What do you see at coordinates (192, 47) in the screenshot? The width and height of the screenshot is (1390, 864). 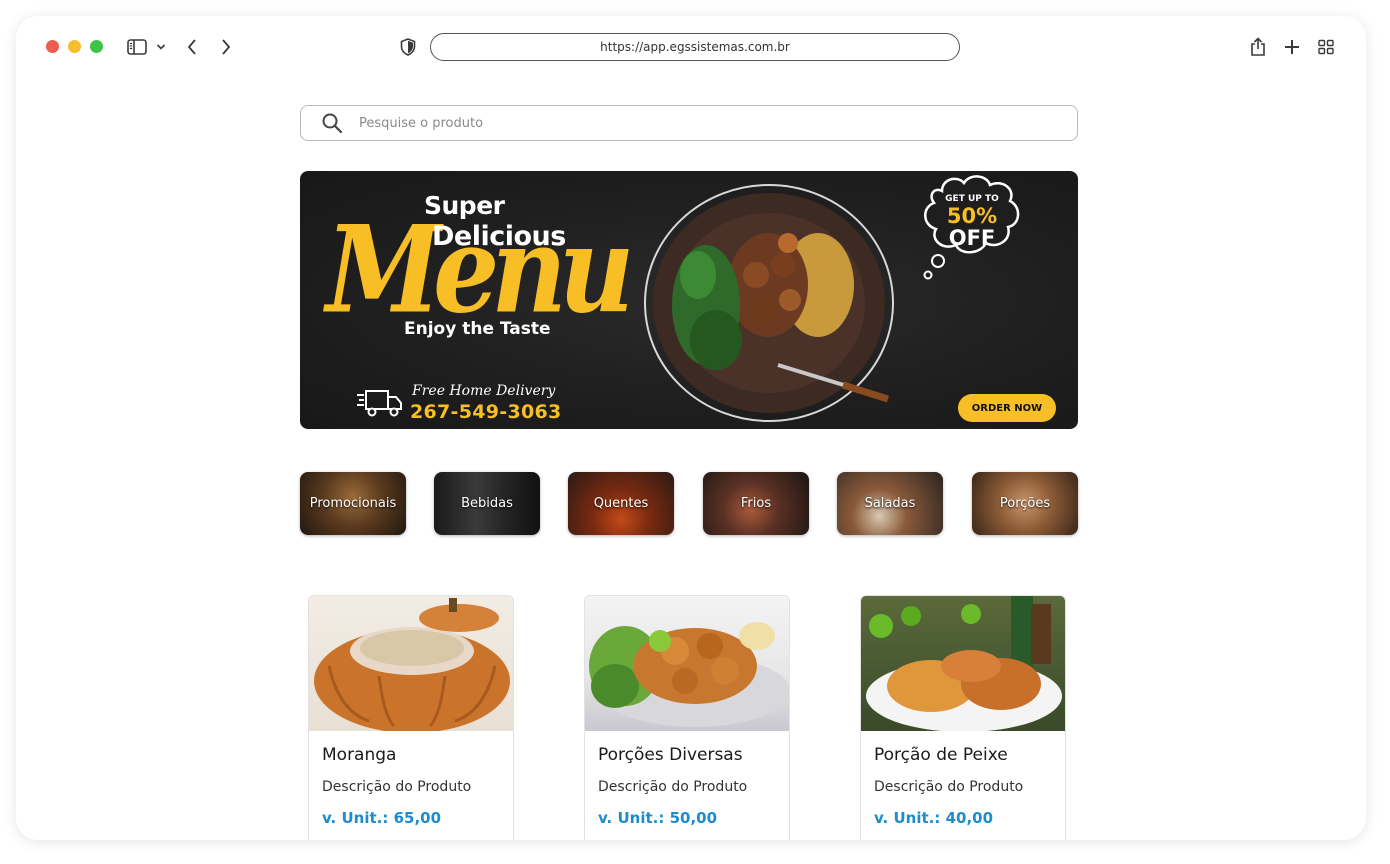 I see `back-icon` at bounding box center [192, 47].